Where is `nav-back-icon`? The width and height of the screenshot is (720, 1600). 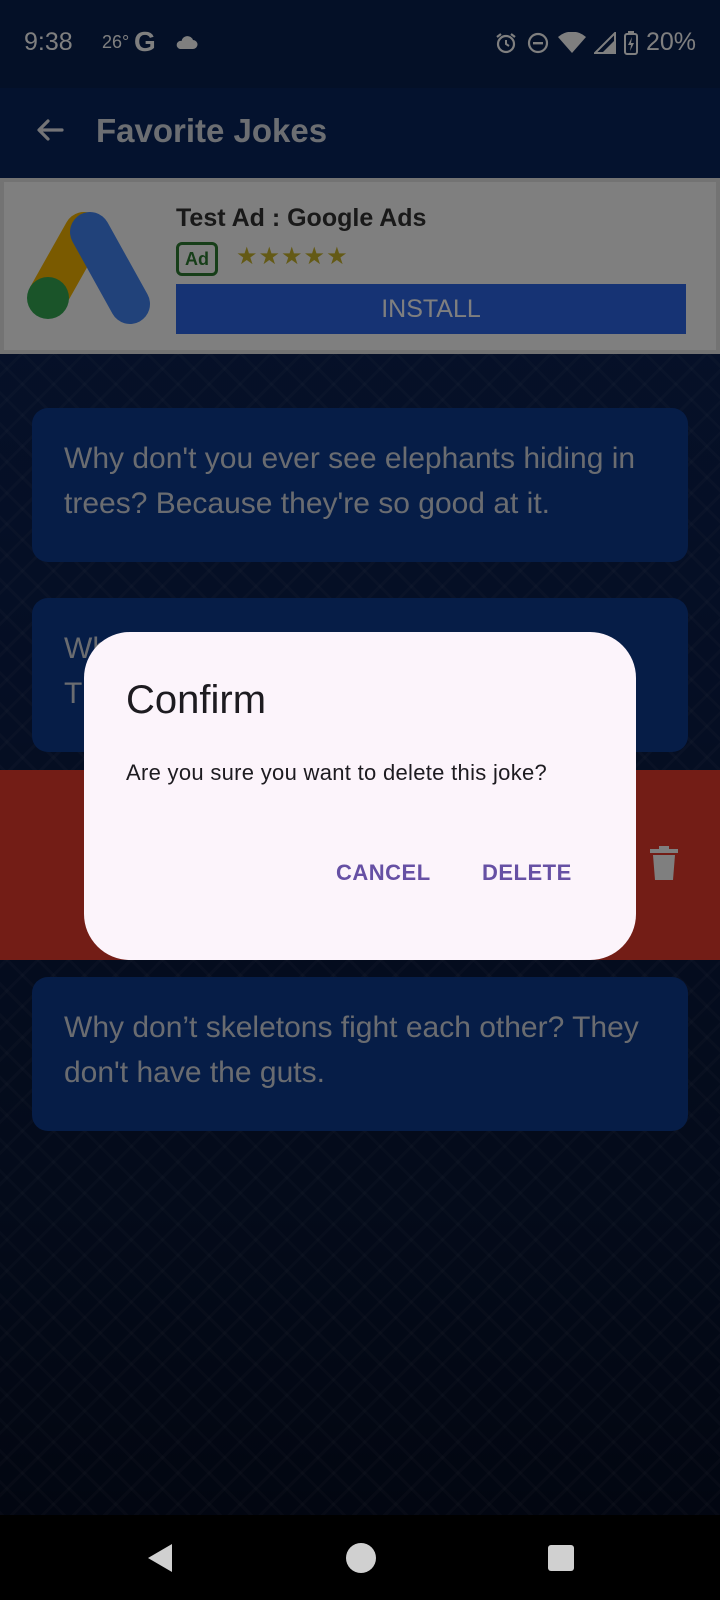
nav-back-icon is located at coordinates (160, 1560).